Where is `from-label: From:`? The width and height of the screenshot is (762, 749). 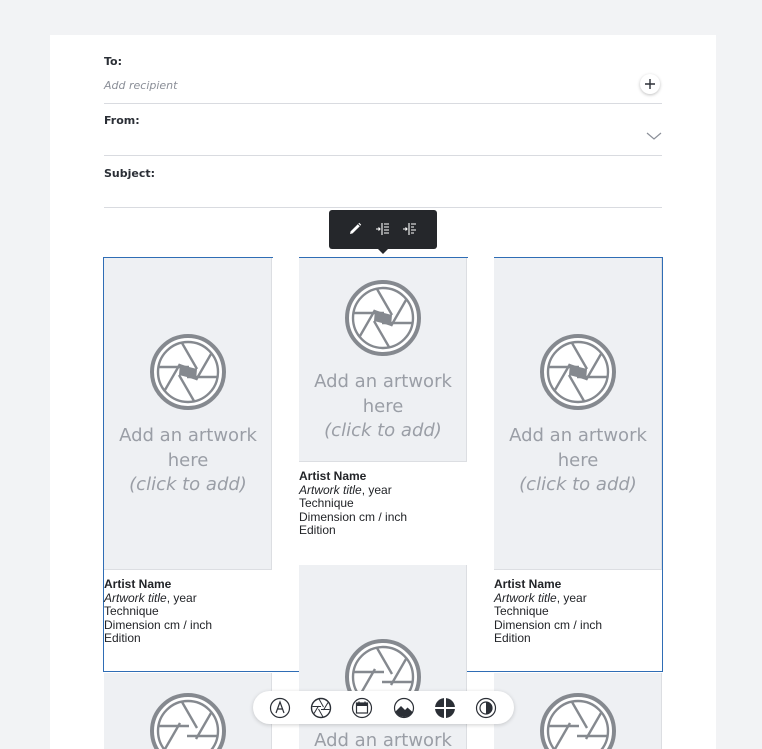
from-label: From: is located at coordinates (122, 120).